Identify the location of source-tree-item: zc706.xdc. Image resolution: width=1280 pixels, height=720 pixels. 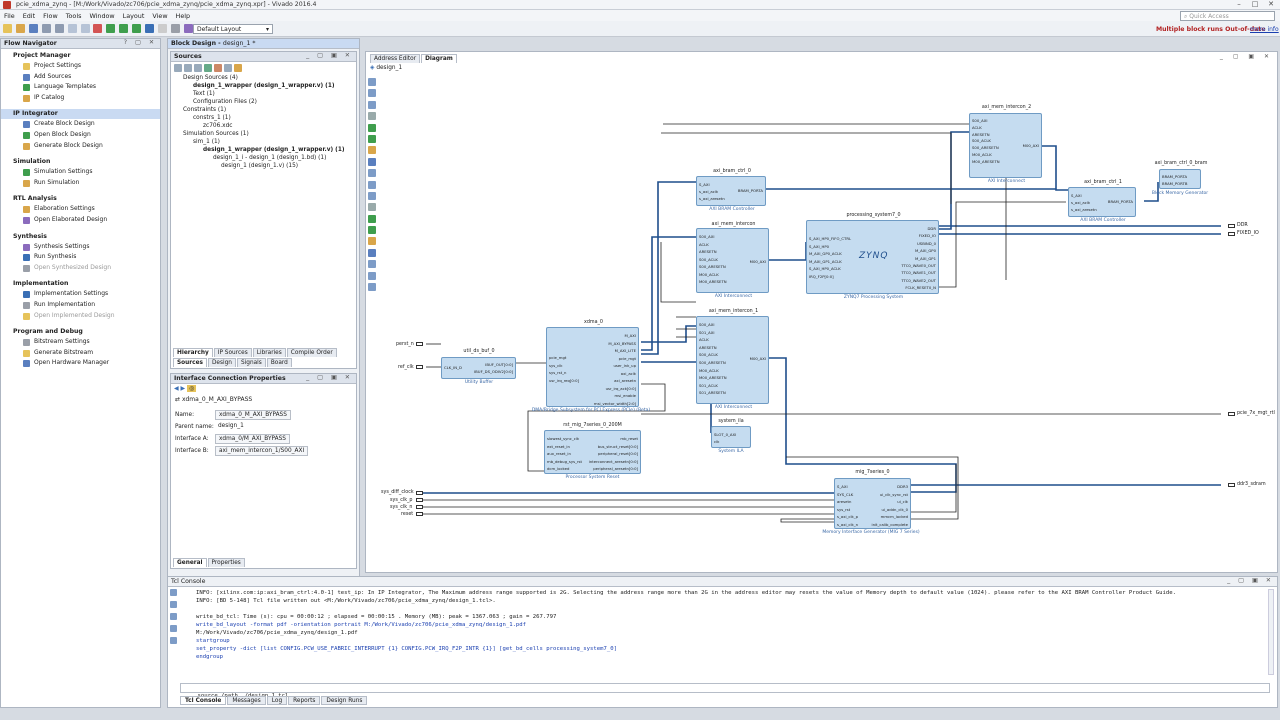
(265, 126).